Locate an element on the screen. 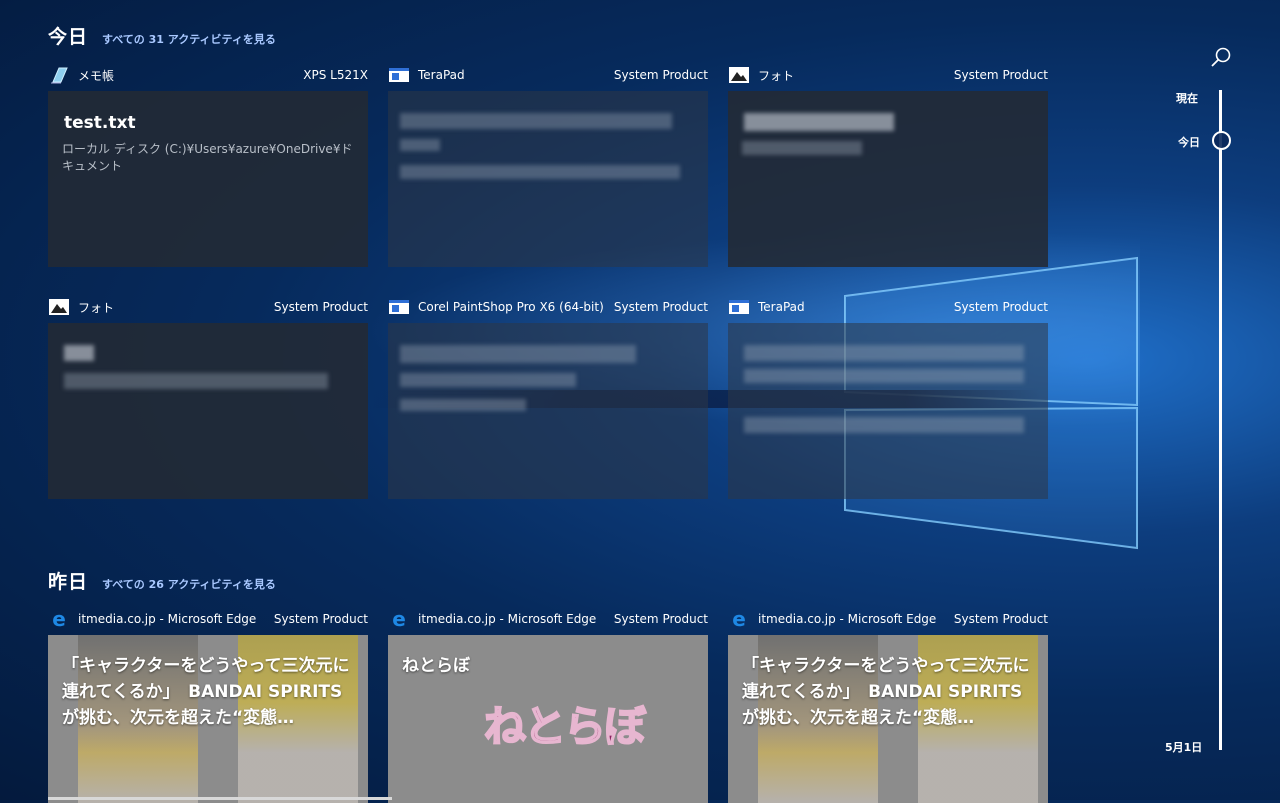 The height and width of the screenshot is (803, 1280). card-app-name: Corel PaintShop Pro X6 (64-bit) is located at coordinates (511, 307).